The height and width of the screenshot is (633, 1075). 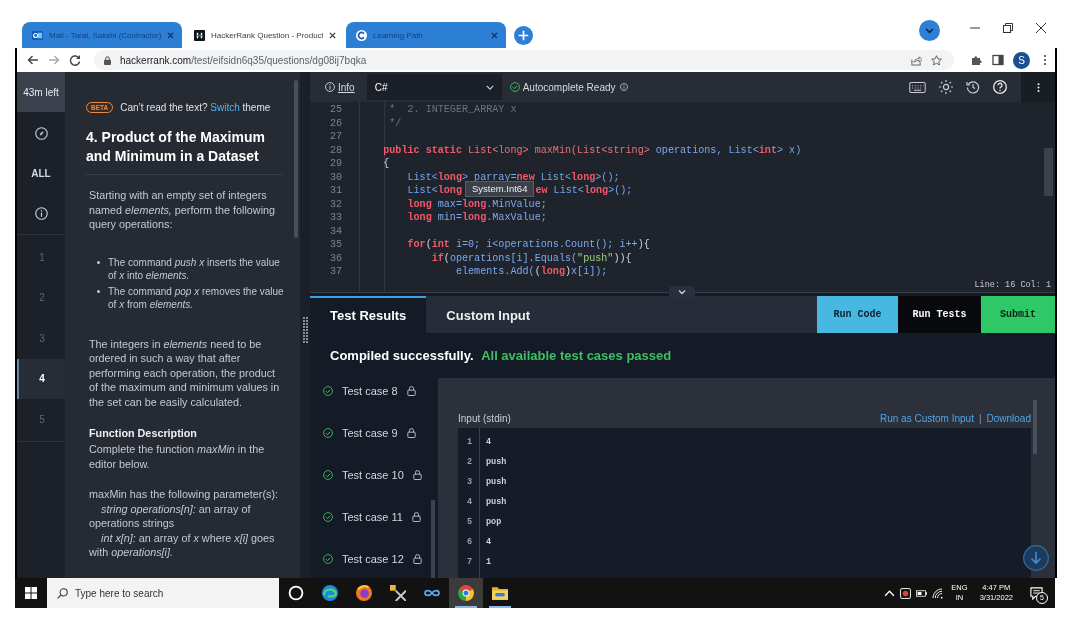 I want to click on info-link: Info, so click(x=340, y=87).